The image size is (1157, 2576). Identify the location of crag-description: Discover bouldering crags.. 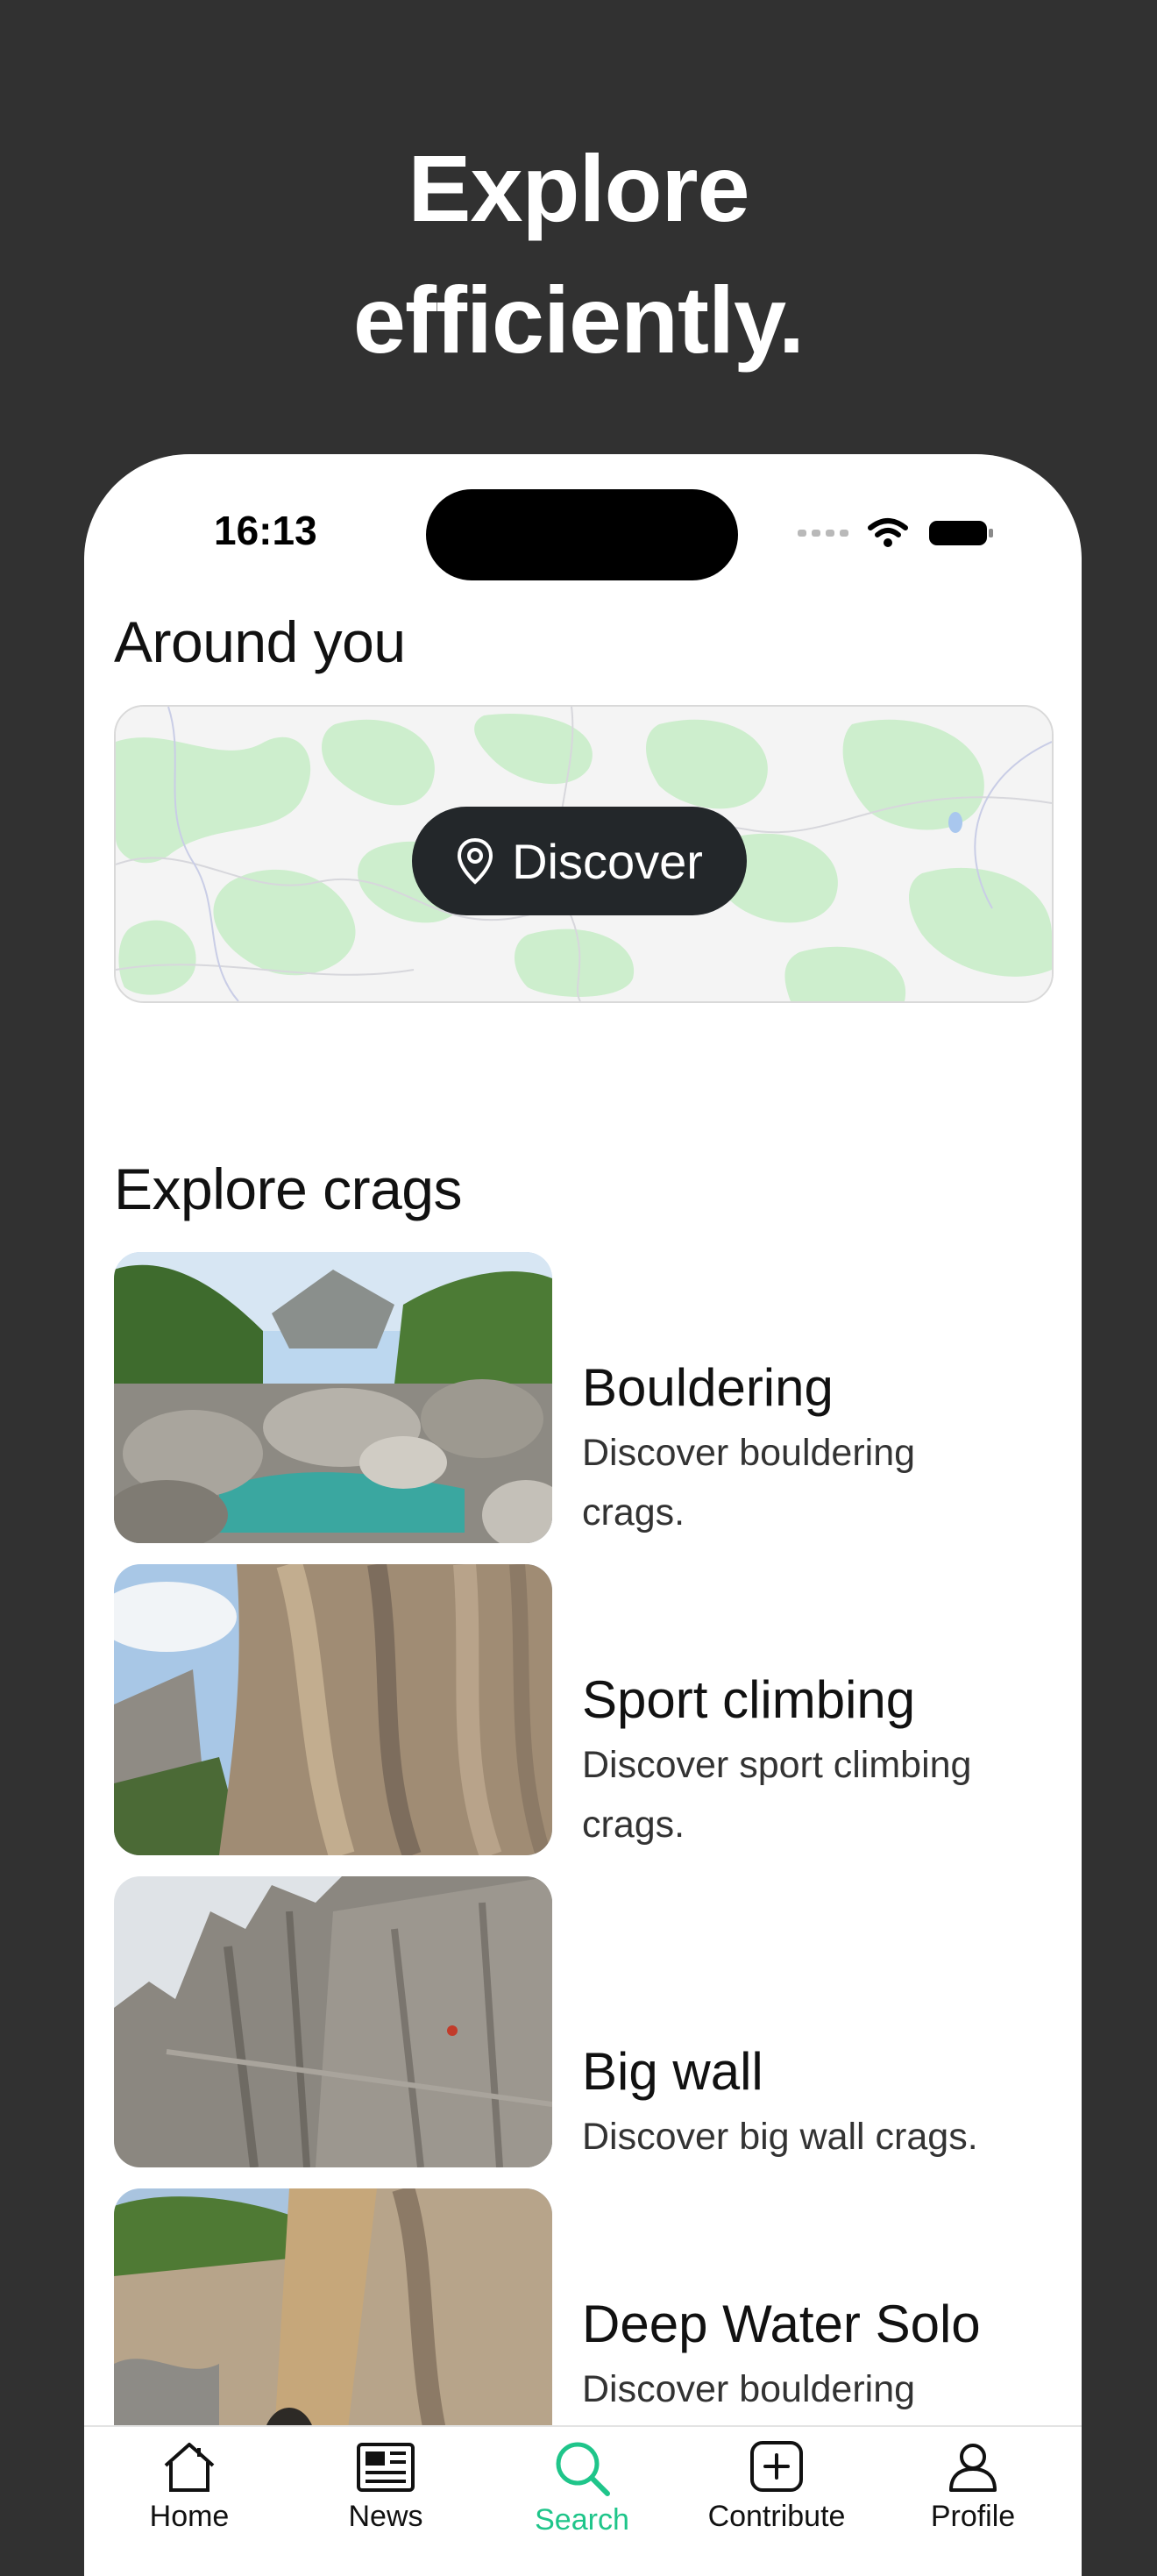
(818, 1482).